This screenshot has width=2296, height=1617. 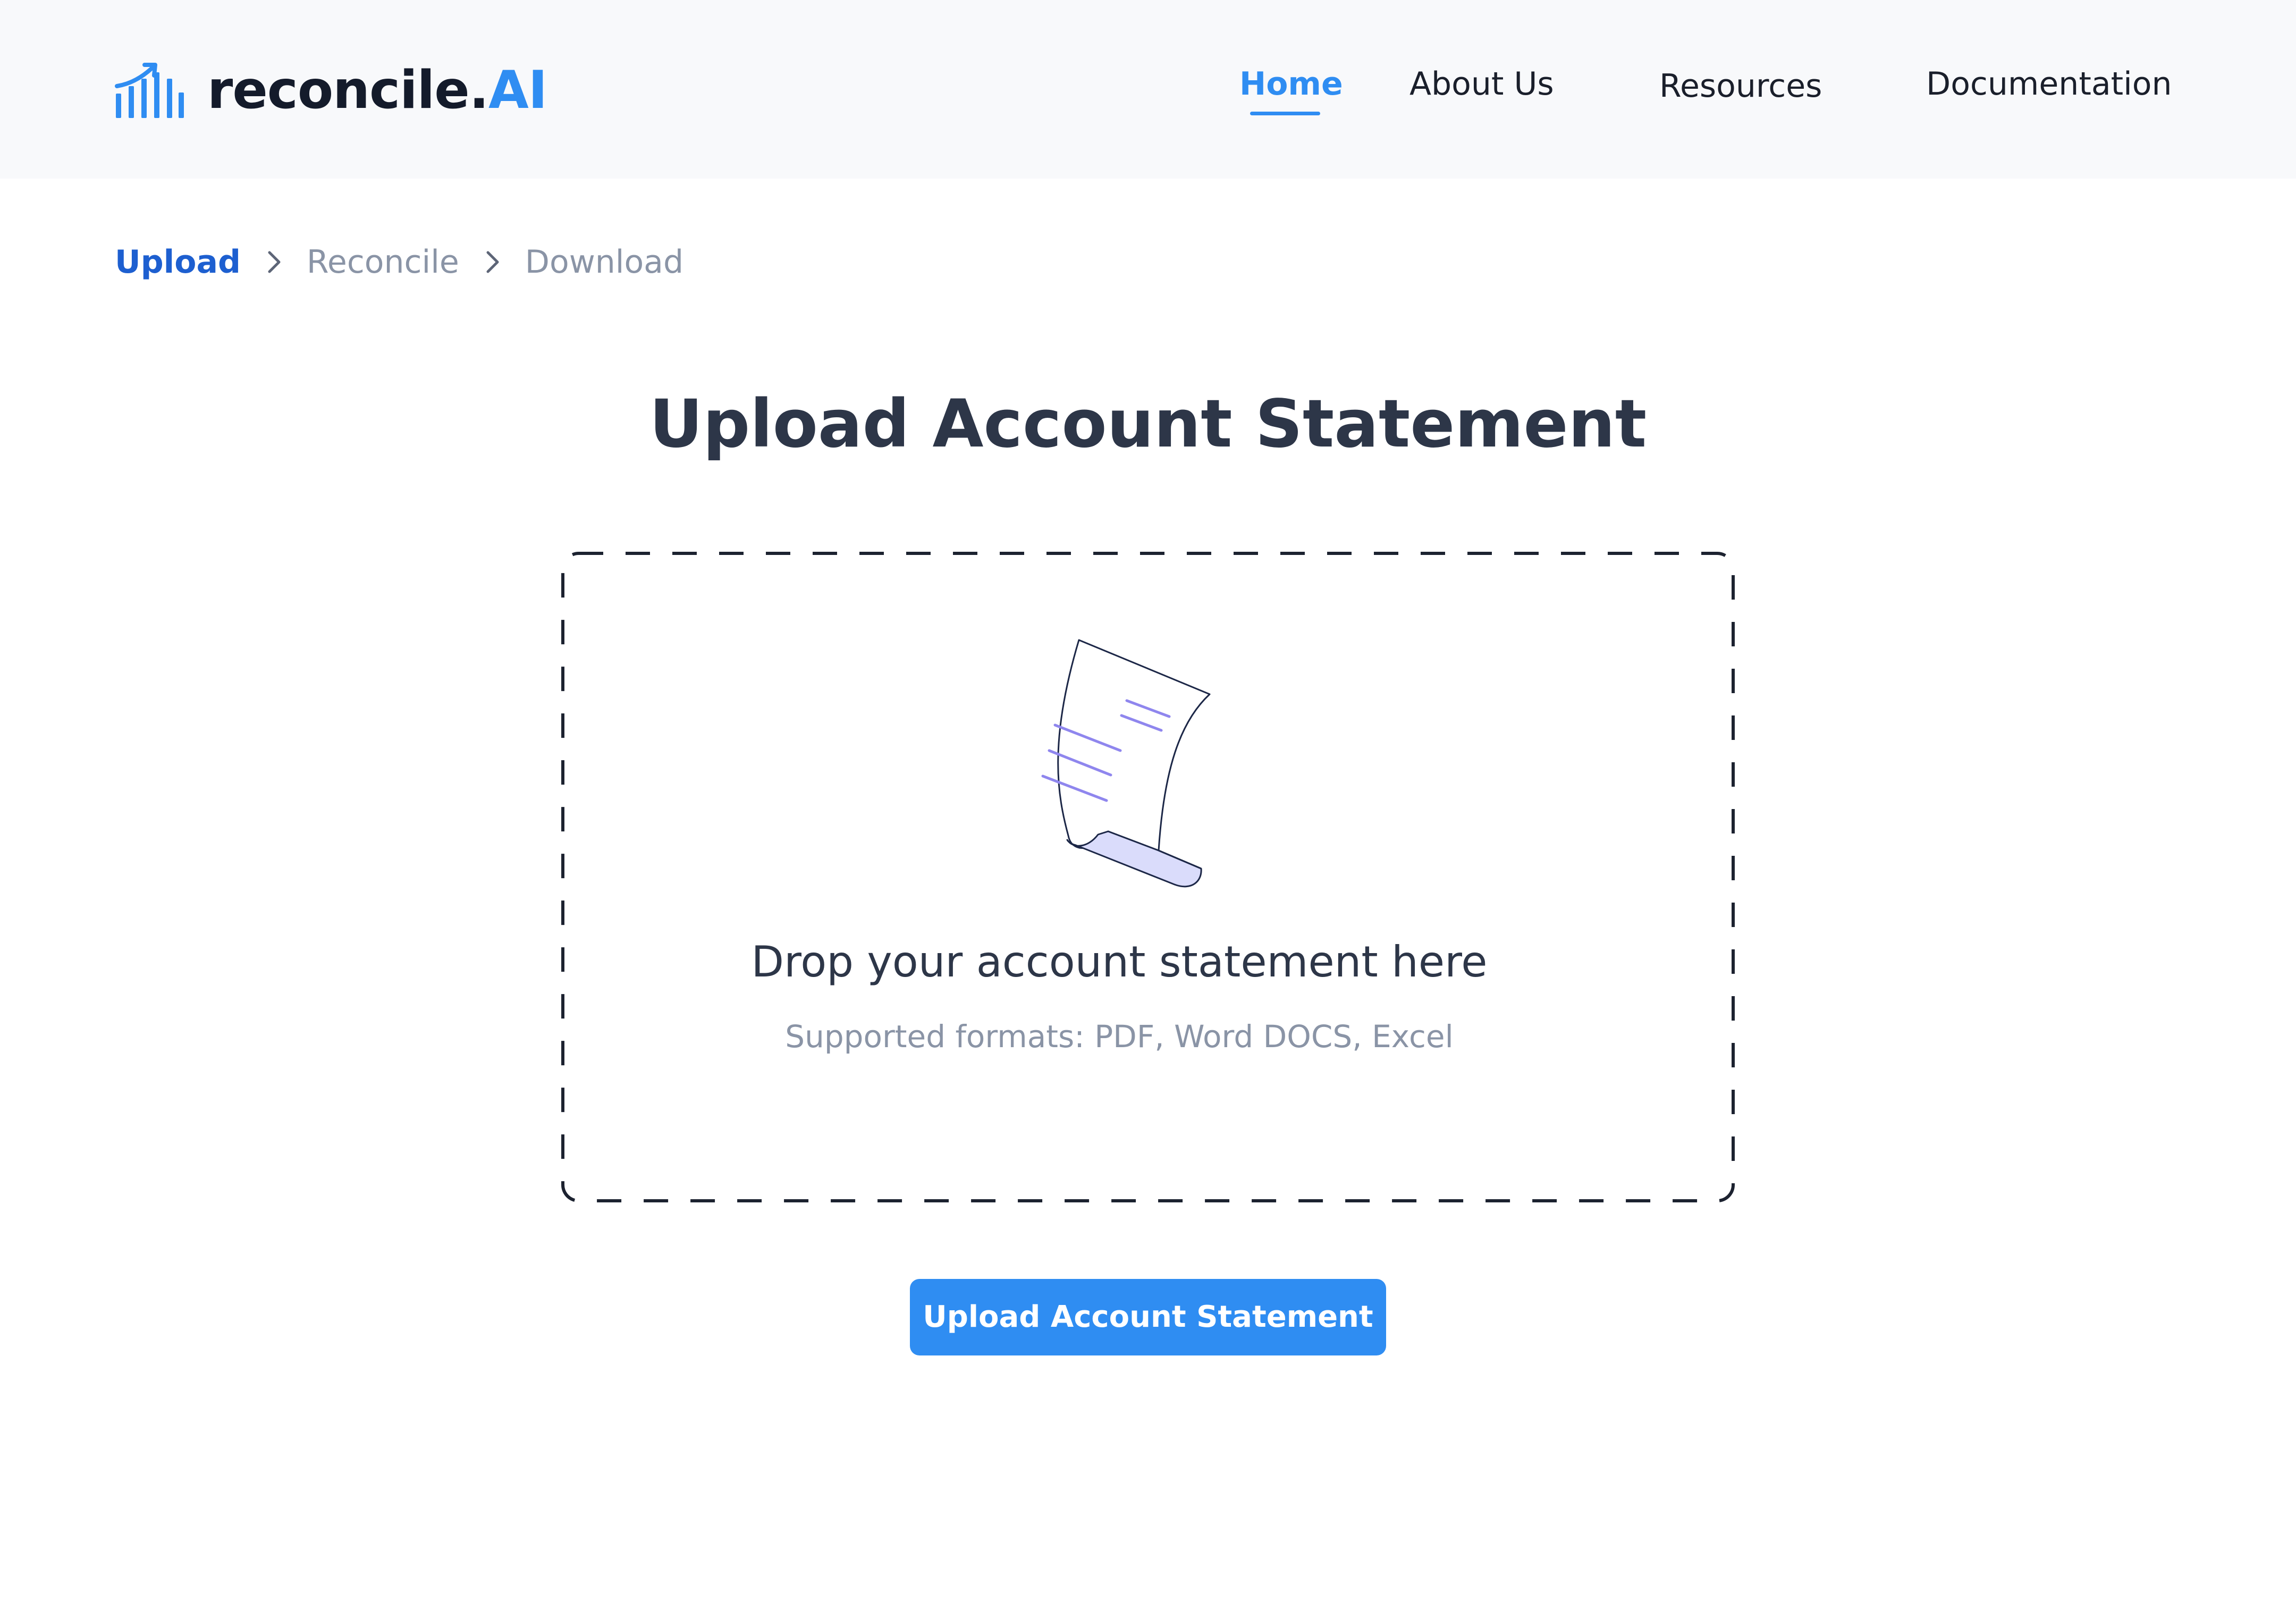 What do you see at coordinates (604, 262) in the screenshot?
I see `breadcrumb-download: Download` at bounding box center [604, 262].